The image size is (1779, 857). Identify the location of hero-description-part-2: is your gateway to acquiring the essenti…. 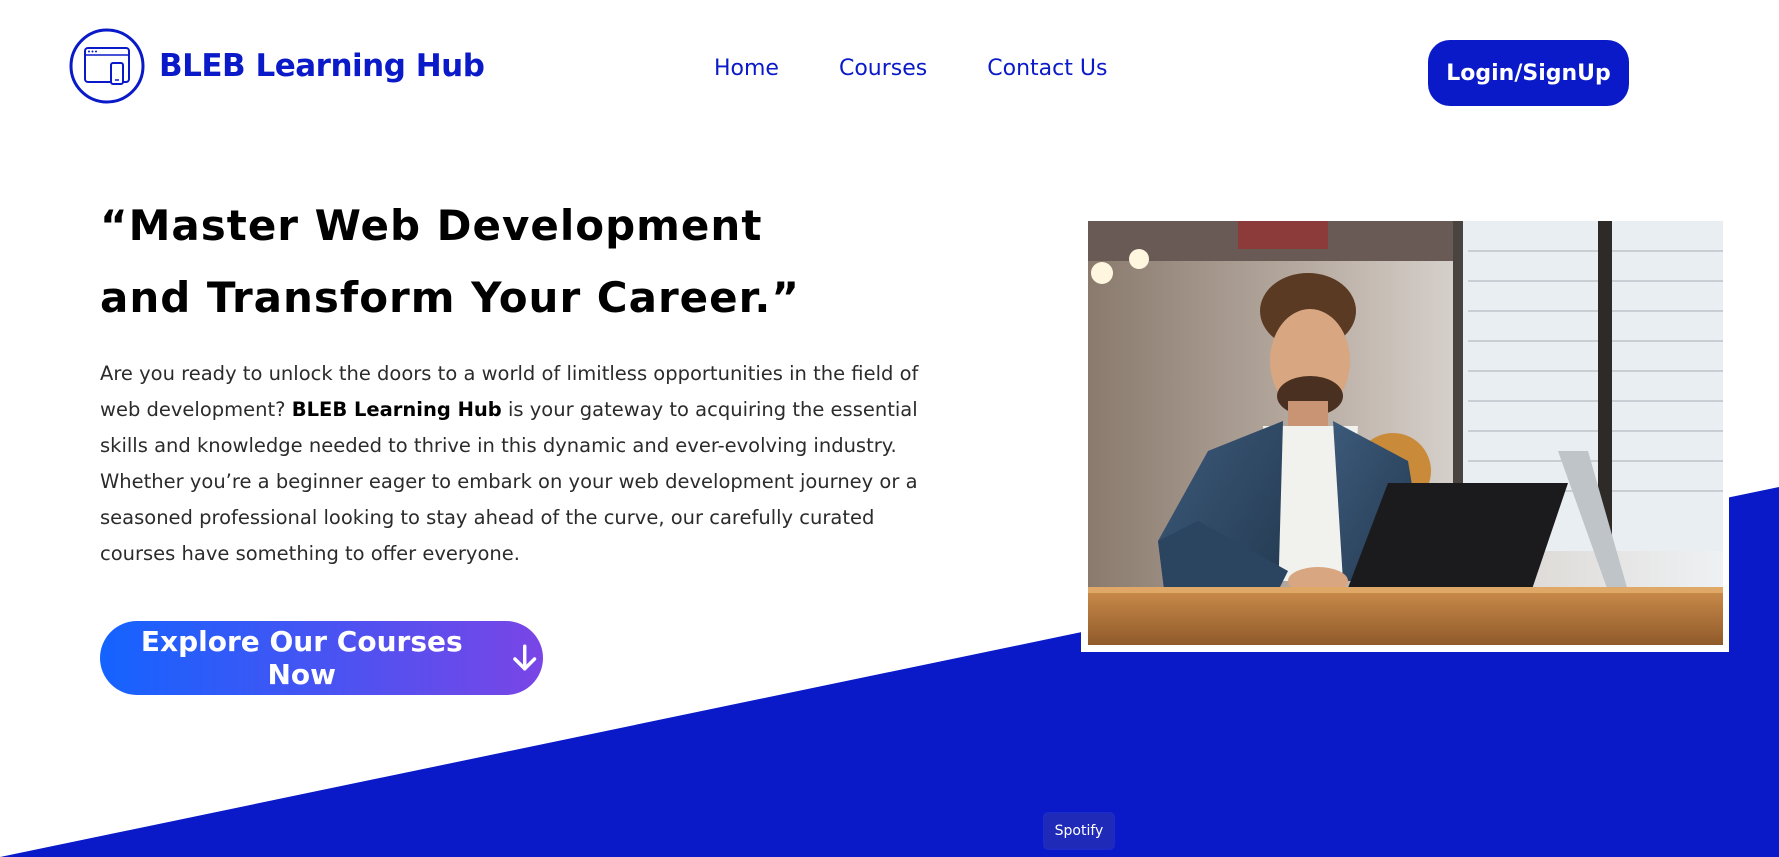
(509, 481).